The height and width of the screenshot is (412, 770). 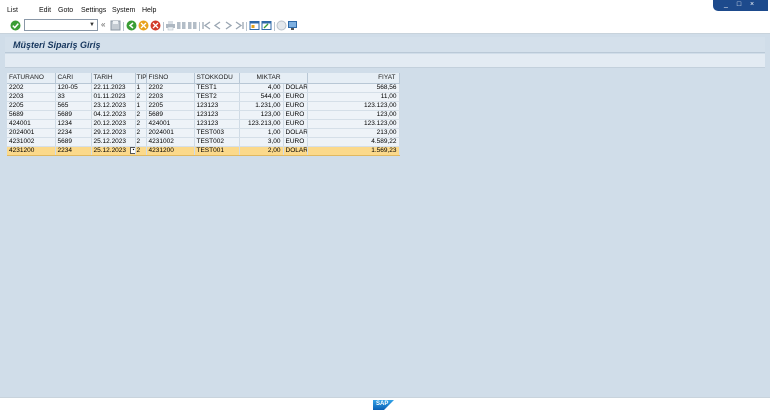 What do you see at coordinates (239, 25) in the screenshot?
I see `last-page-icon` at bounding box center [239, 25].